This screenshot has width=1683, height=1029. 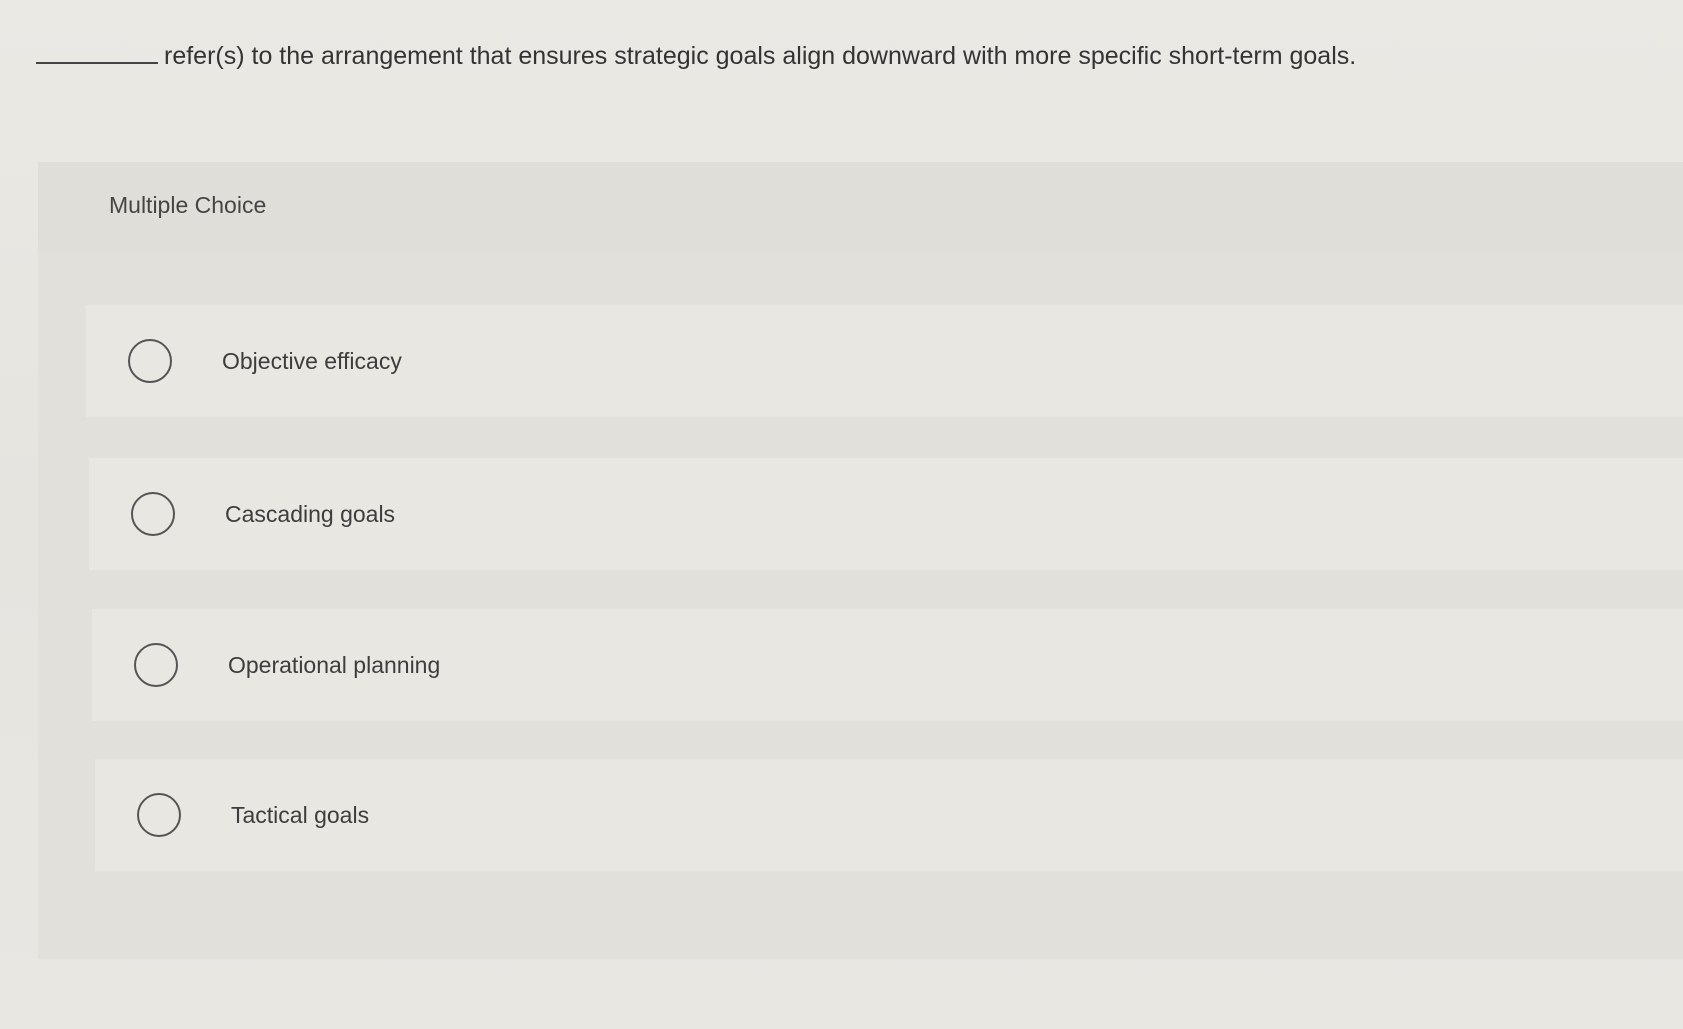 I want to click on choice-label: Cascading goals, so click(x=310, y=513).